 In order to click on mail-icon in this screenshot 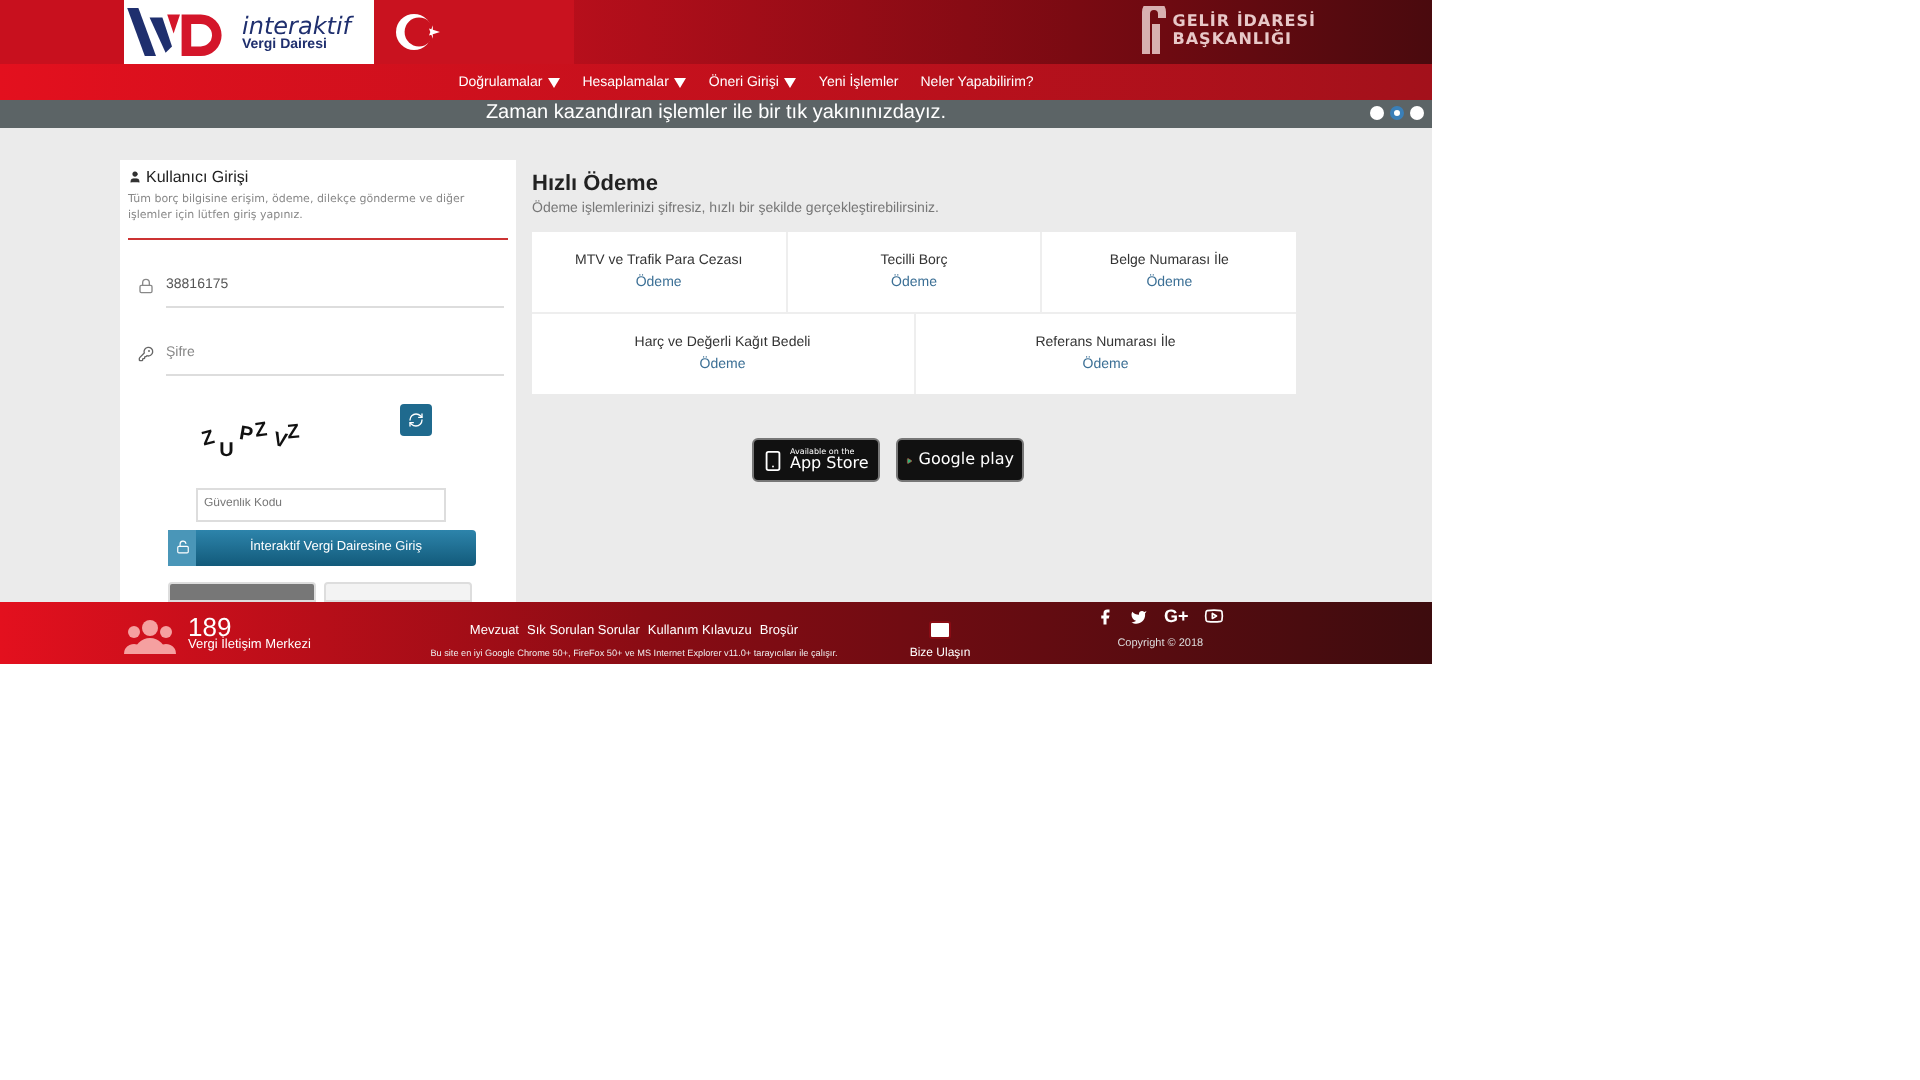, I will do `click(940, 630)`.